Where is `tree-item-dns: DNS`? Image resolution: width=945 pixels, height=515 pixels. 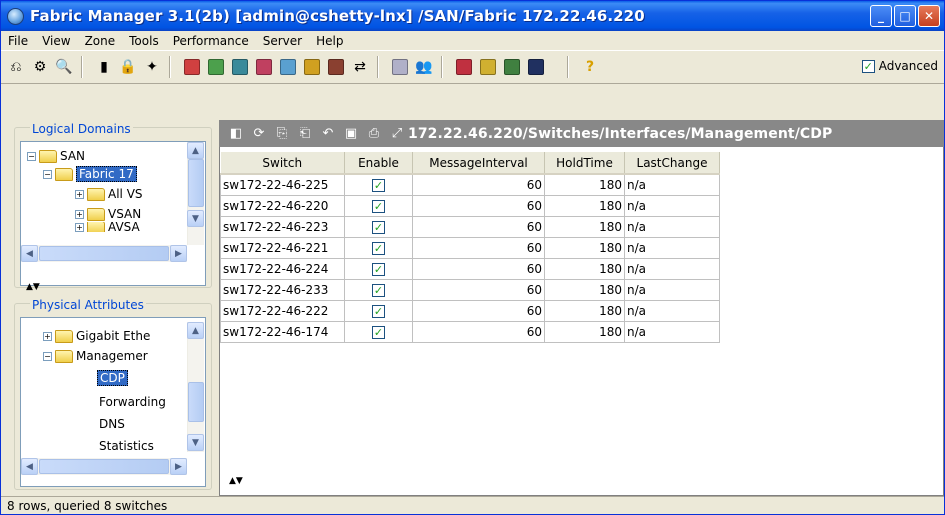
tree-item-dns: DNS is located at coordinates (112, 424).